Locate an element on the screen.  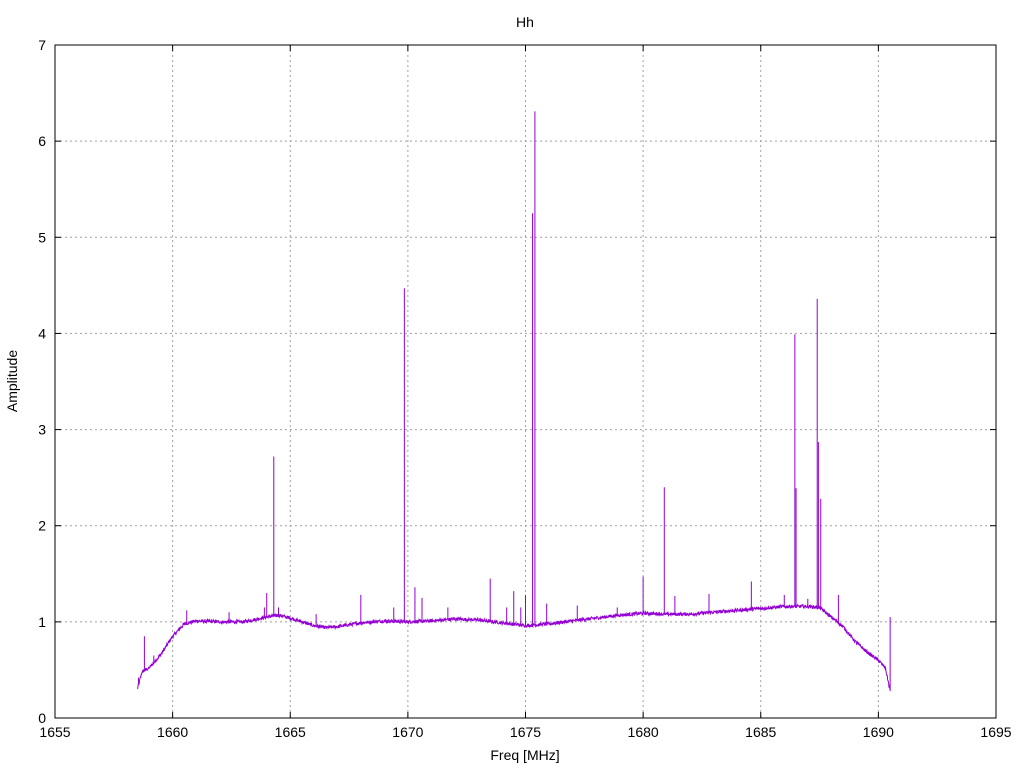
chart-title: Hh is located at coordinates (525, 22).